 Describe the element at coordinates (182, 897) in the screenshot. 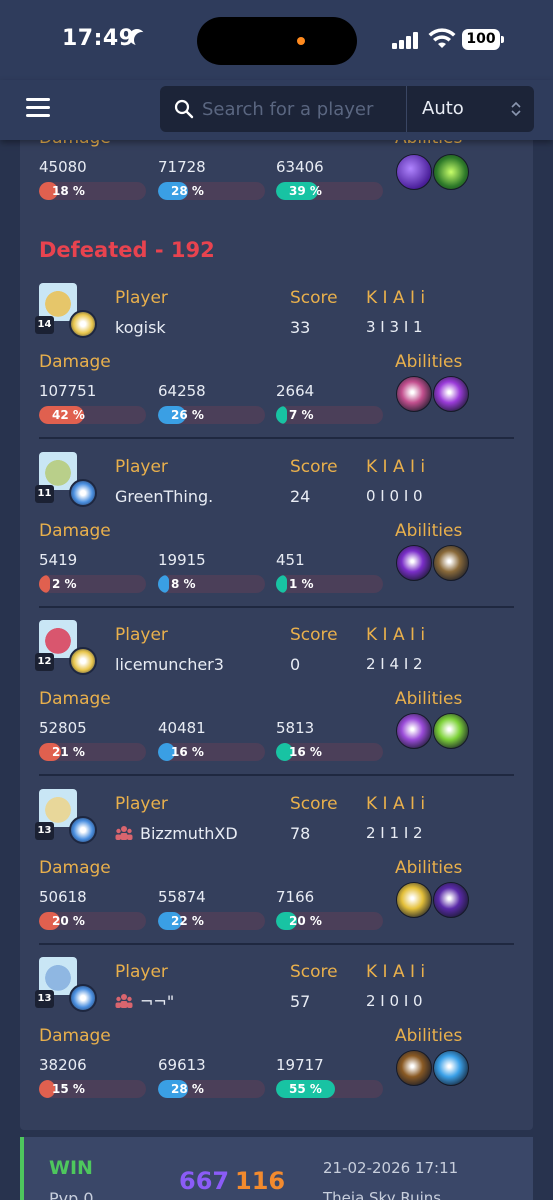

I see `damage-taken-value: 55874` at that location.